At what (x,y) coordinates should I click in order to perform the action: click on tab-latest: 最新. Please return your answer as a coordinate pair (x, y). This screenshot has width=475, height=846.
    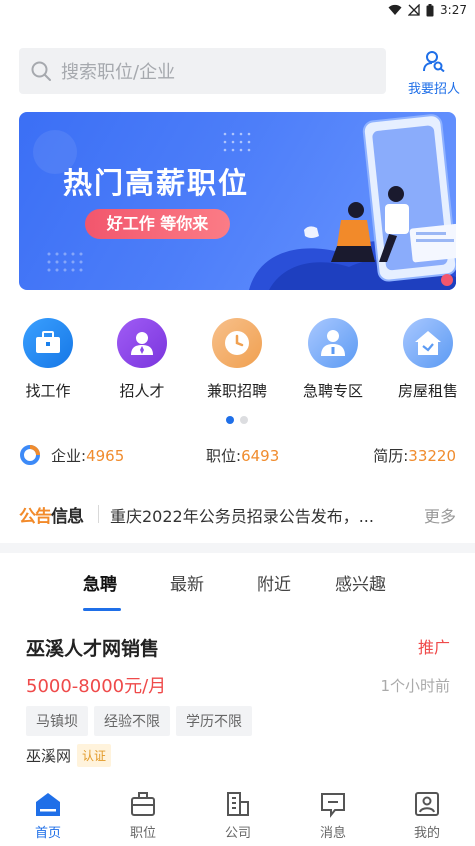
    Looking at the image, I should click on (187, 582).